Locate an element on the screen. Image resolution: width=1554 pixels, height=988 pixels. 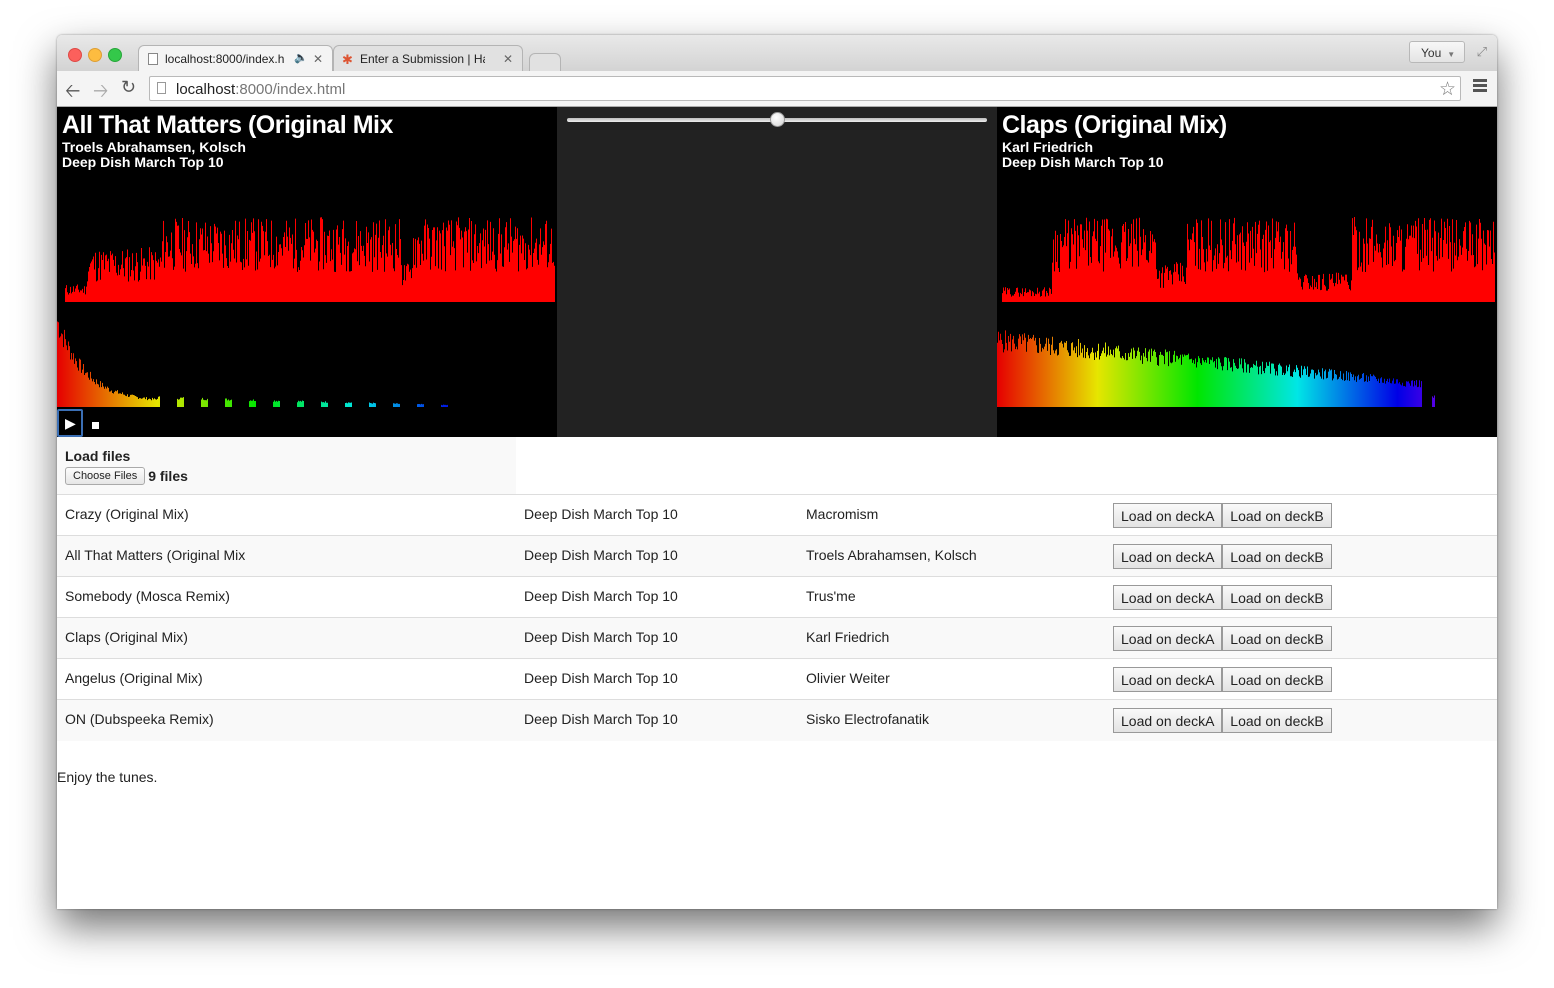
minimize-window-button is located at coordinates (95, 55).